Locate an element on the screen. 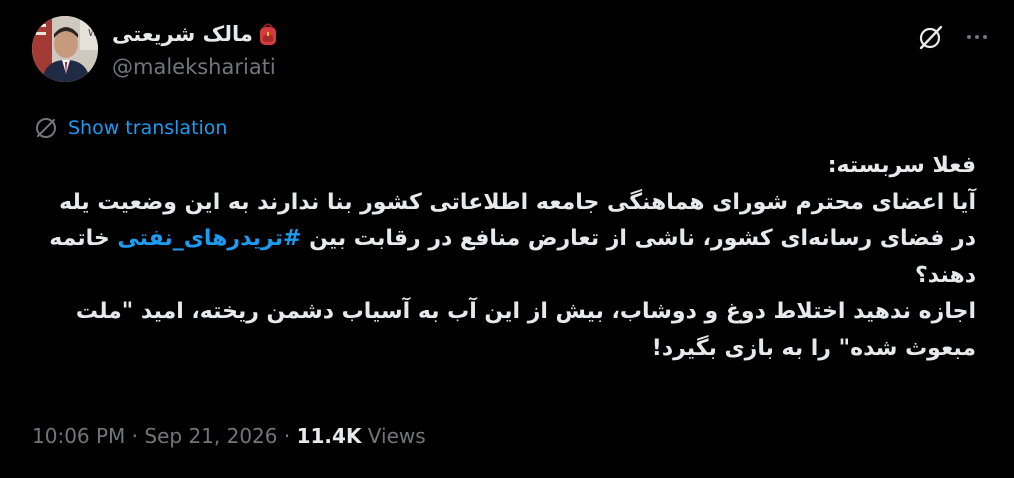 The image size is (1014, 478). tweet-date: Sep 21, 2026 is located at coordinates (210, 436).